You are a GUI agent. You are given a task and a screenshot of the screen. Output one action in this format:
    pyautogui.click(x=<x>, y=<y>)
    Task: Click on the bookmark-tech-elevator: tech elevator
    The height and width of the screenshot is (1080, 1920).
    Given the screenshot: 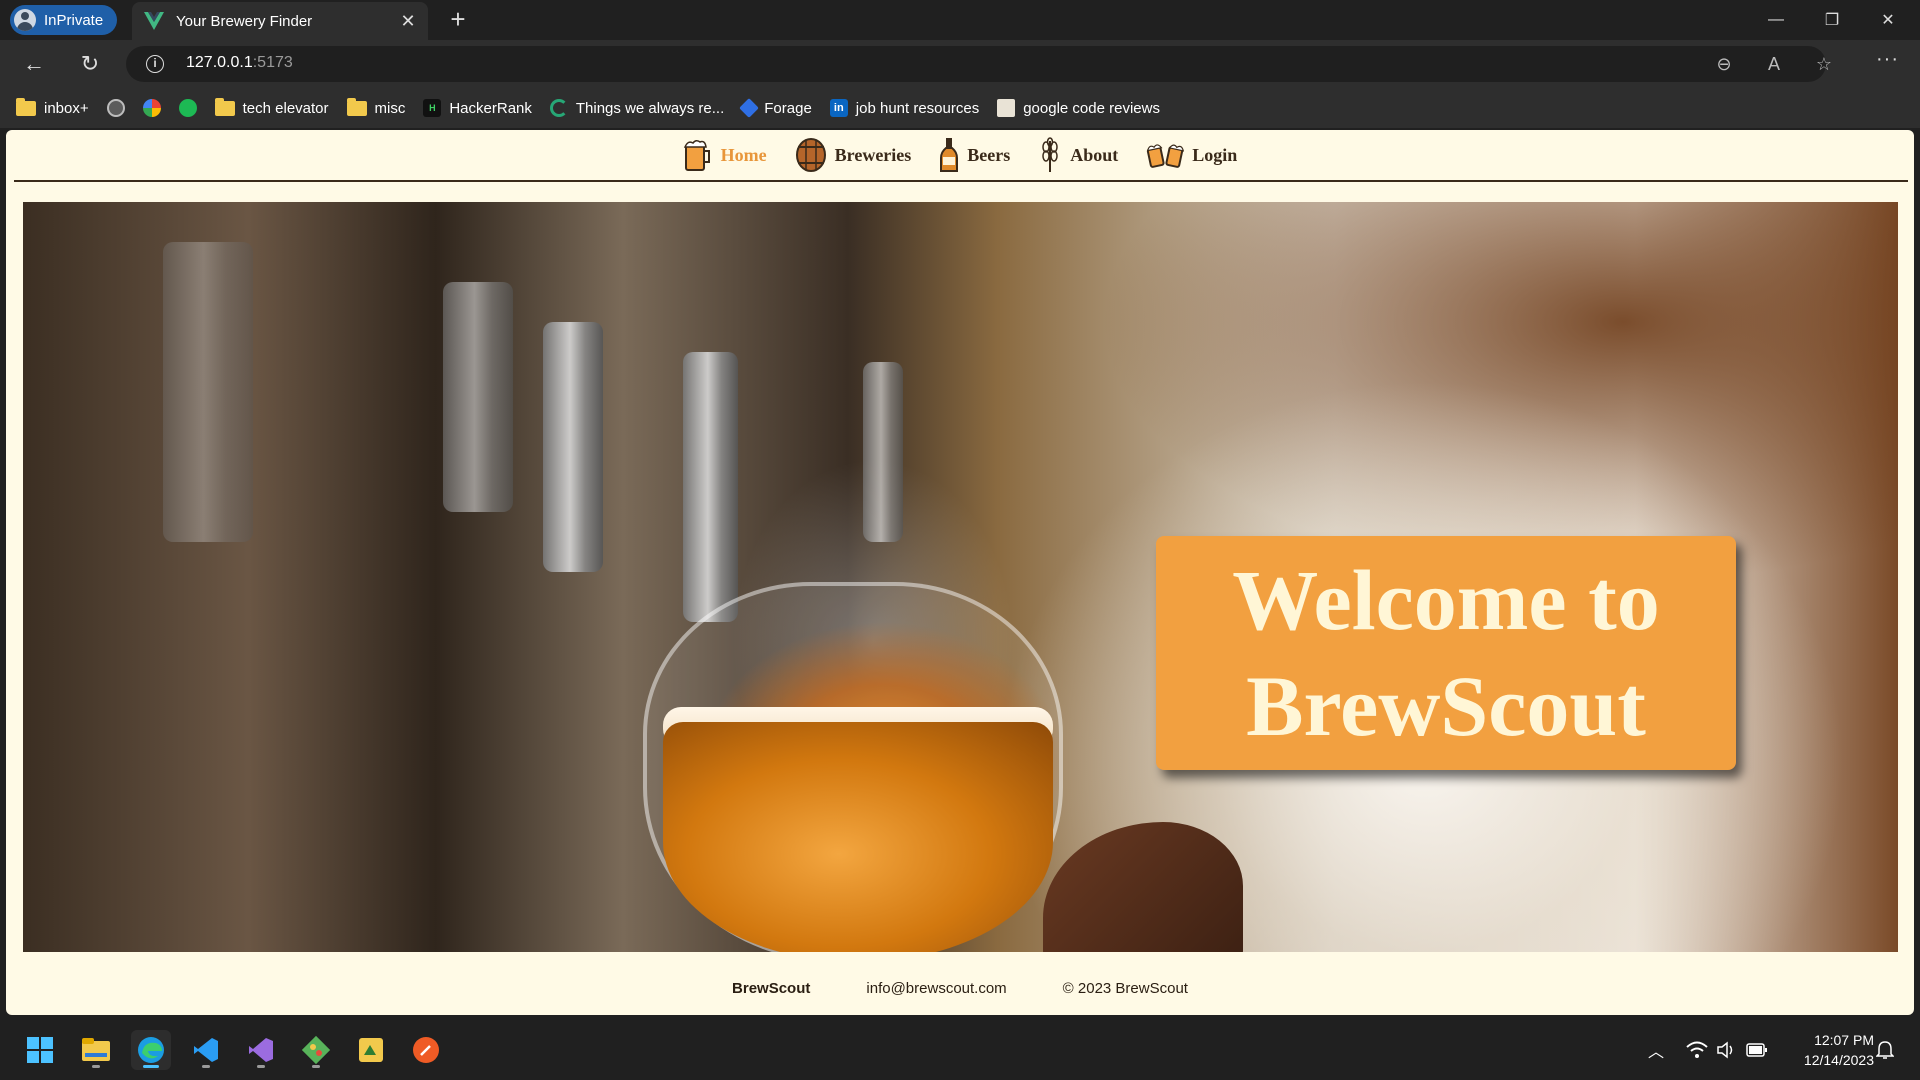 What is the action you would take?
    pyautogui.click(x=271, y=107)
    